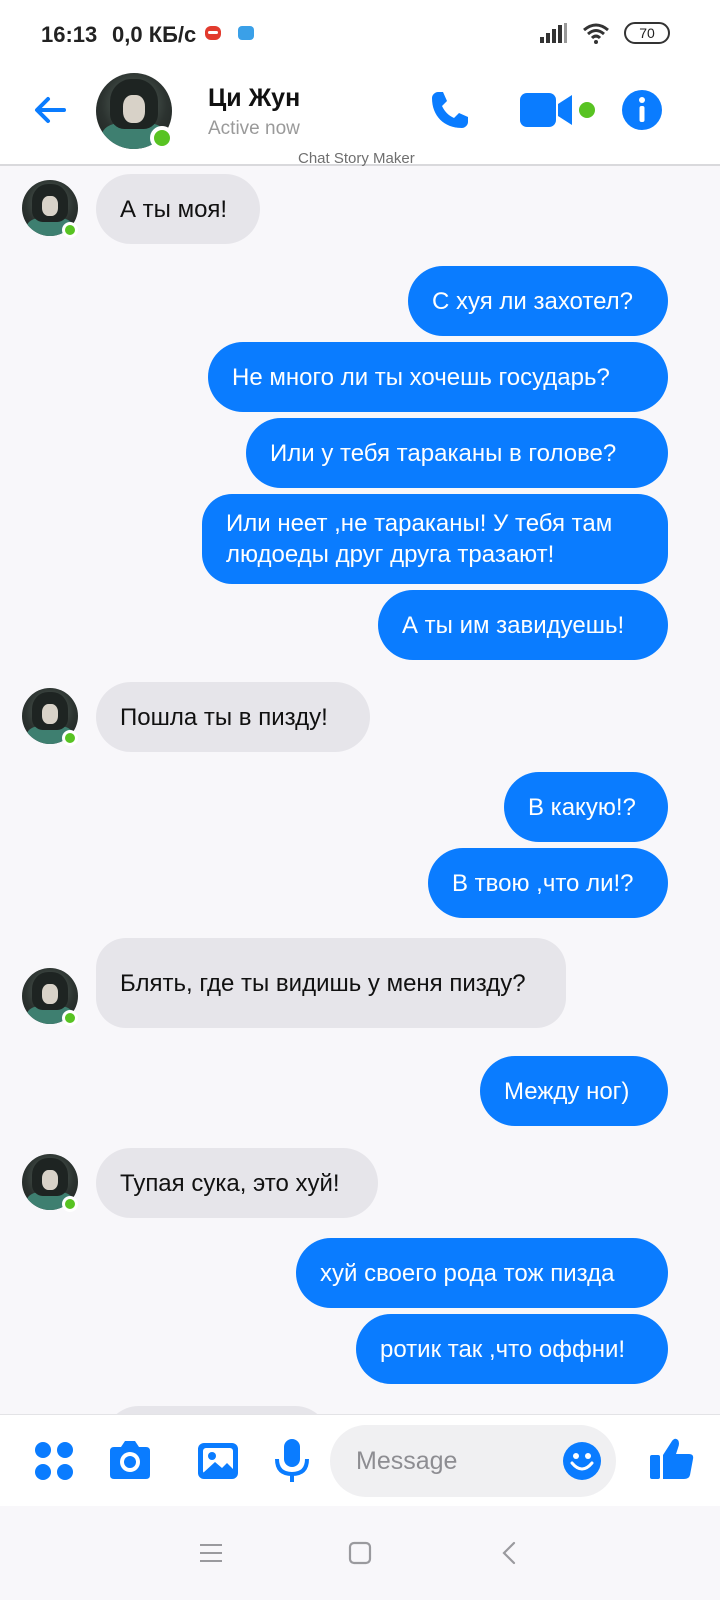  What do you see at coordinates (421, 377) in the screenshot?
I see `message-text: Не много ли ты хочешь государь?` at bounding box center [421, 377].